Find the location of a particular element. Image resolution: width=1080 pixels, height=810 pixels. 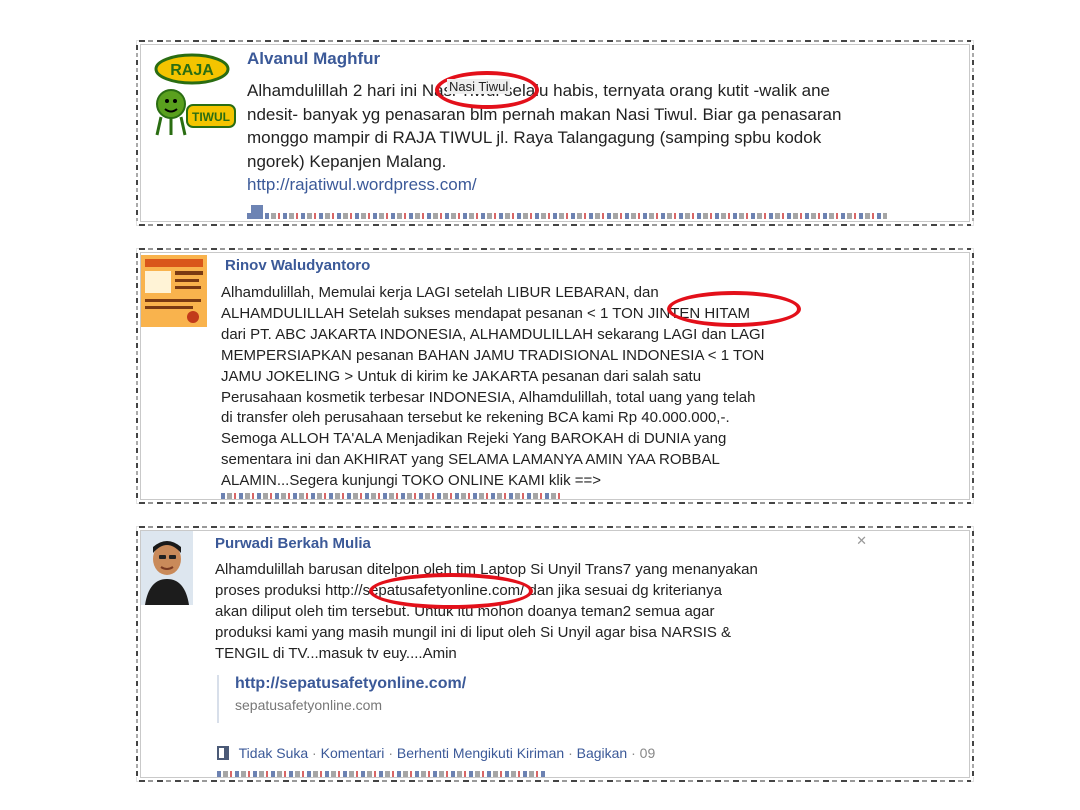

svg-text: TIWUL is located at coordinates (211, 117).